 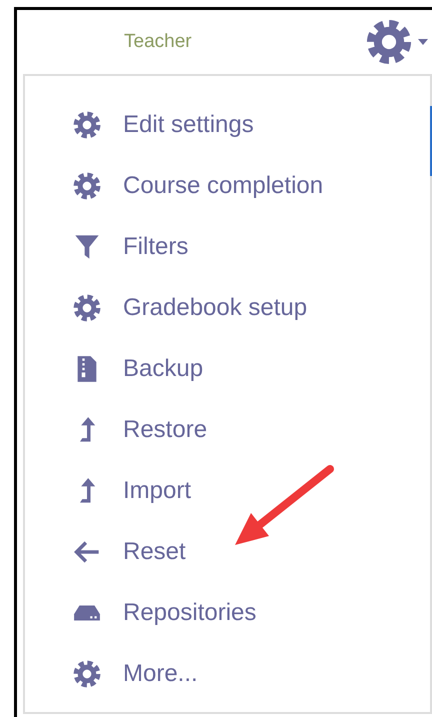 I want to click on menu-item: Import, so click(x=227, y=490).